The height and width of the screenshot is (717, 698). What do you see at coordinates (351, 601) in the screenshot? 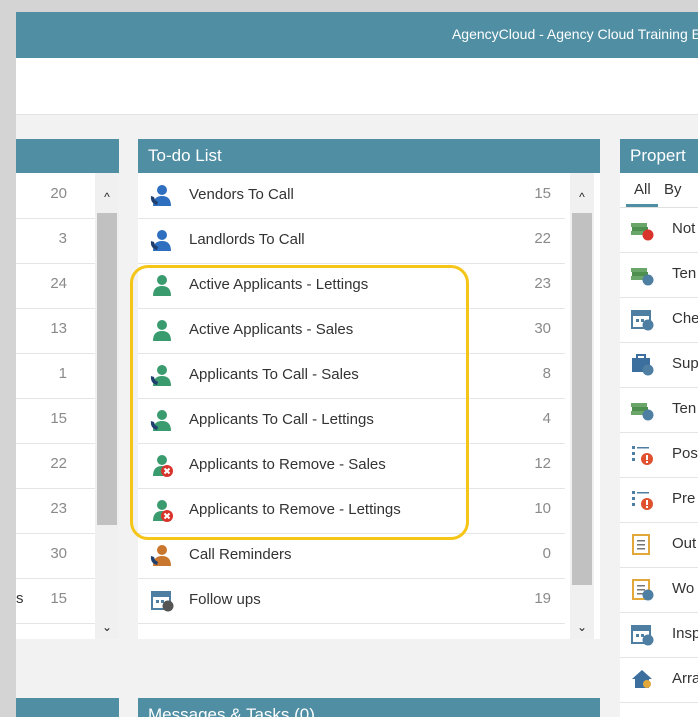
I see `todo-item: Follow ups 19` at bounding box center [351, 601].